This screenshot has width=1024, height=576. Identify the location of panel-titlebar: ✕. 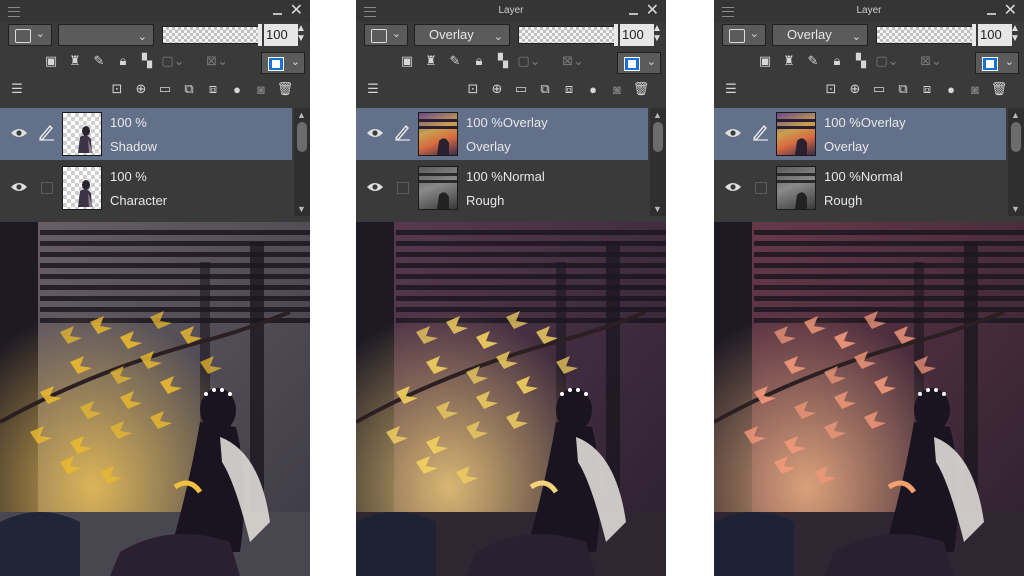
(155, 11).